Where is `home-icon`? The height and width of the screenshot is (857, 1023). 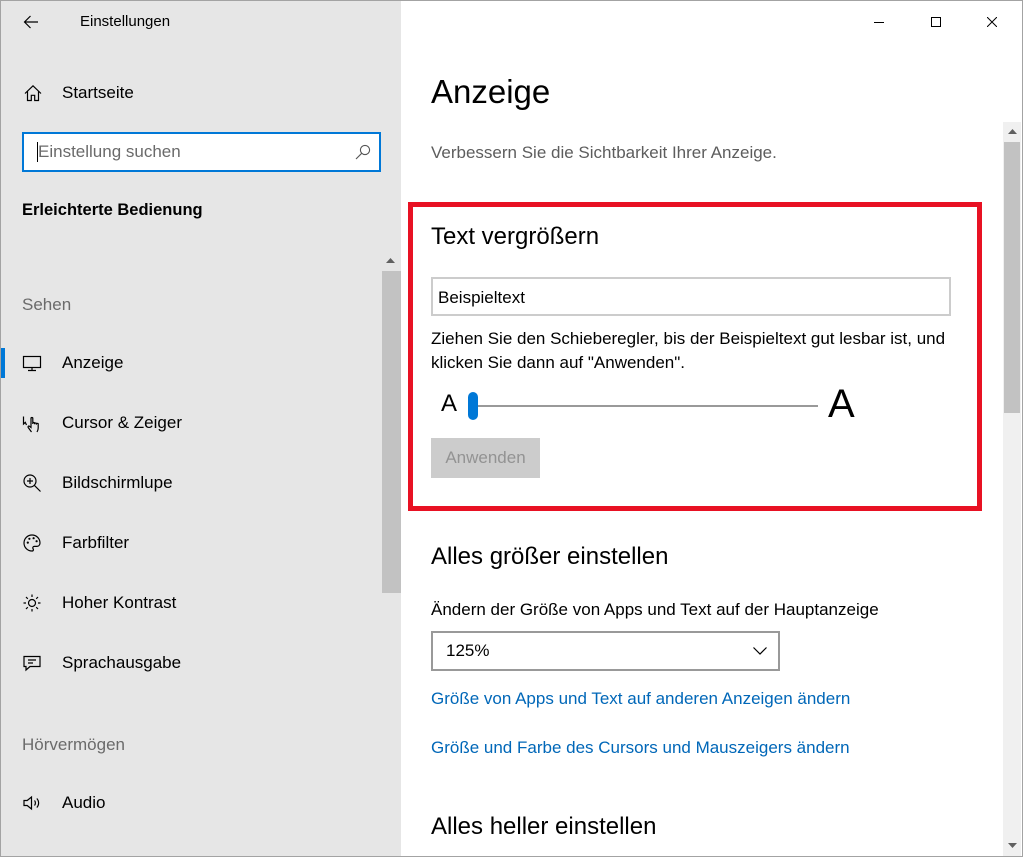
home-icon is located at coordinates (33, 93).